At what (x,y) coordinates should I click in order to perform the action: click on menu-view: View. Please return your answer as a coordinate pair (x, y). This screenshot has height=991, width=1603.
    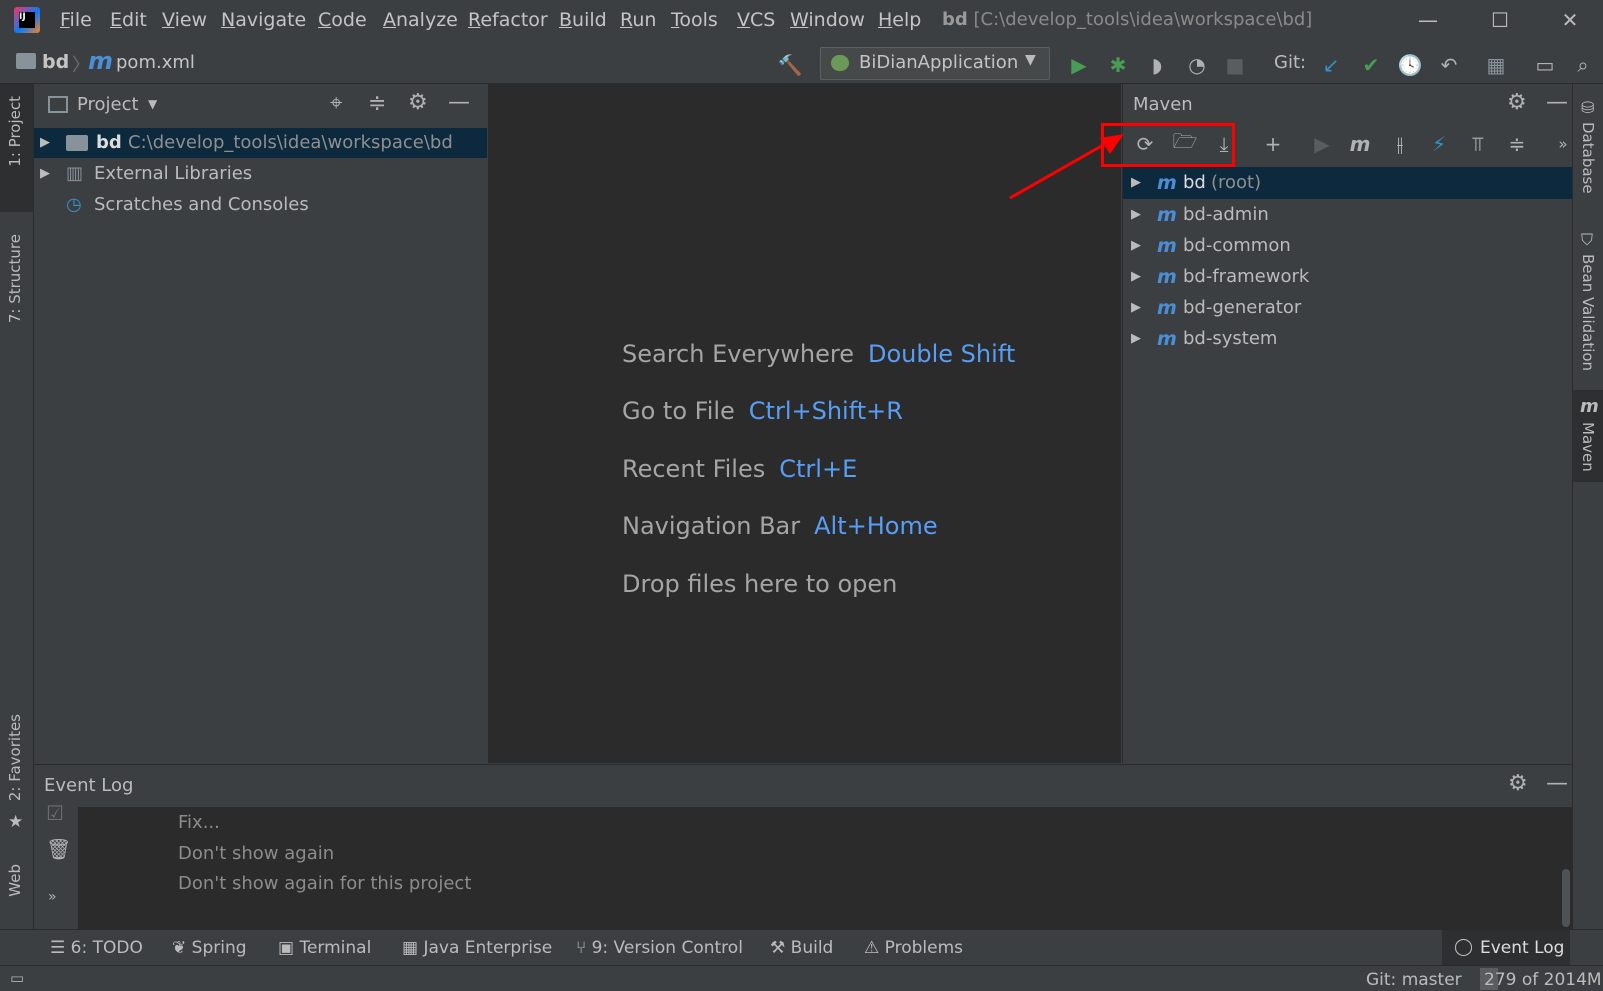
    Looking at the image, I should click on (184, 20).